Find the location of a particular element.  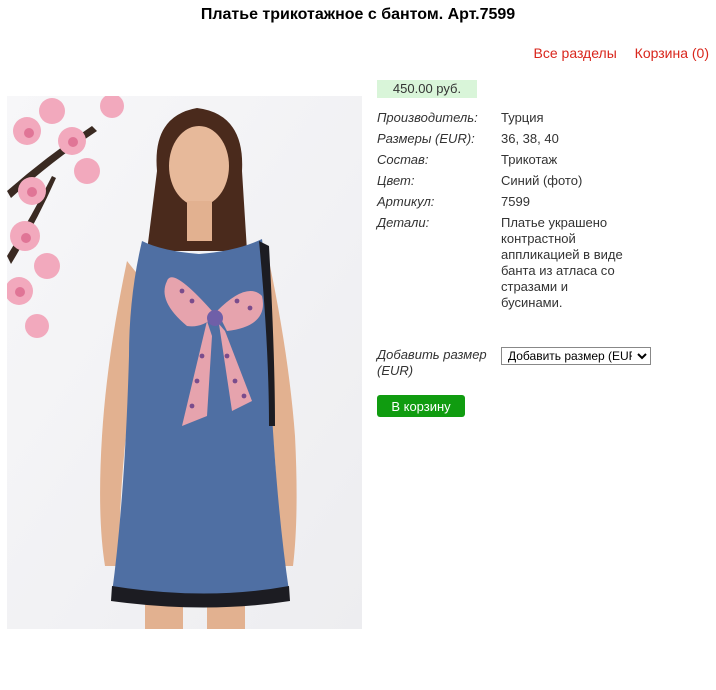

all-sections-link: Все разделы is located at coordinates (575, 53).